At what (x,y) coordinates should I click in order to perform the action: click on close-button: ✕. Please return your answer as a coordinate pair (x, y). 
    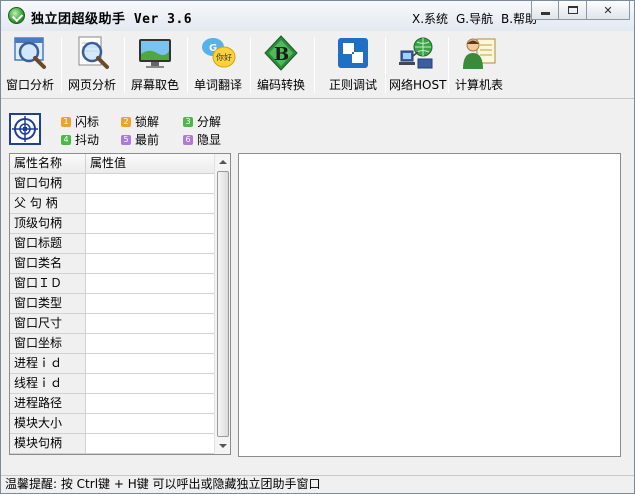
    Looking at the image, I should click on (608, 10).